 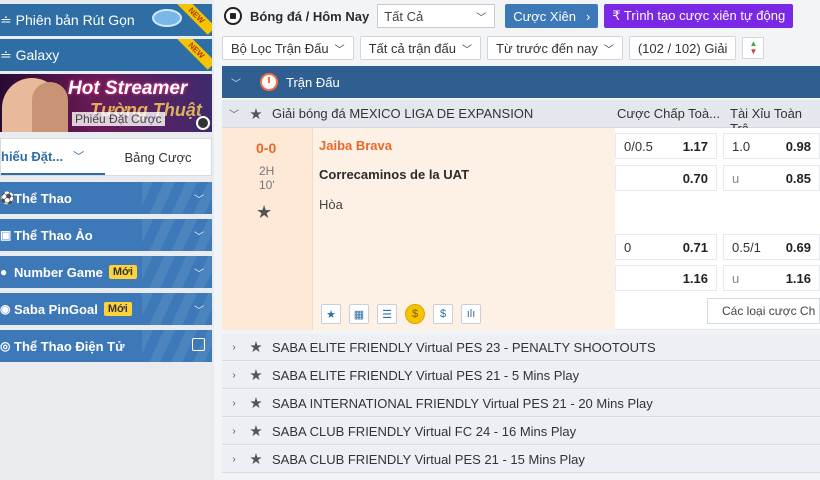 I want to click on sort-icon: ▲ ▼, so click(x=753, y=48).